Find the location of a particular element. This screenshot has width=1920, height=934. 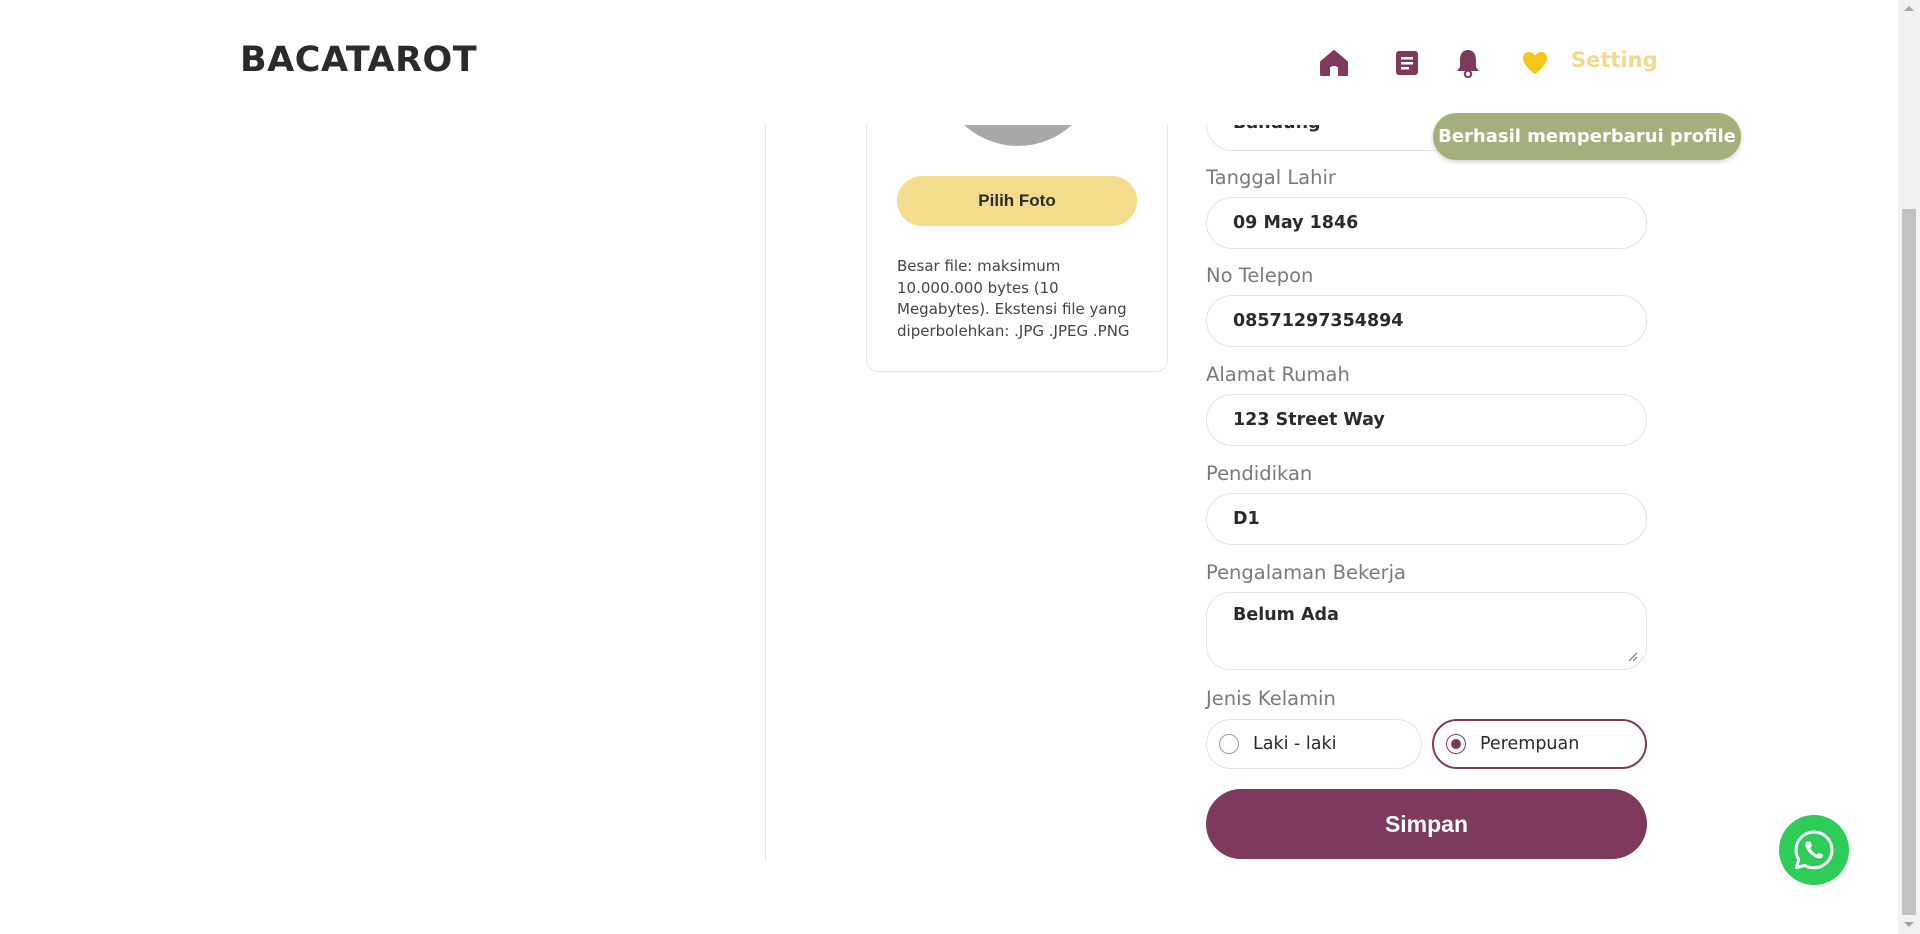

gender-label: Jenis Kelamin is located at coordinates (1271, 698).